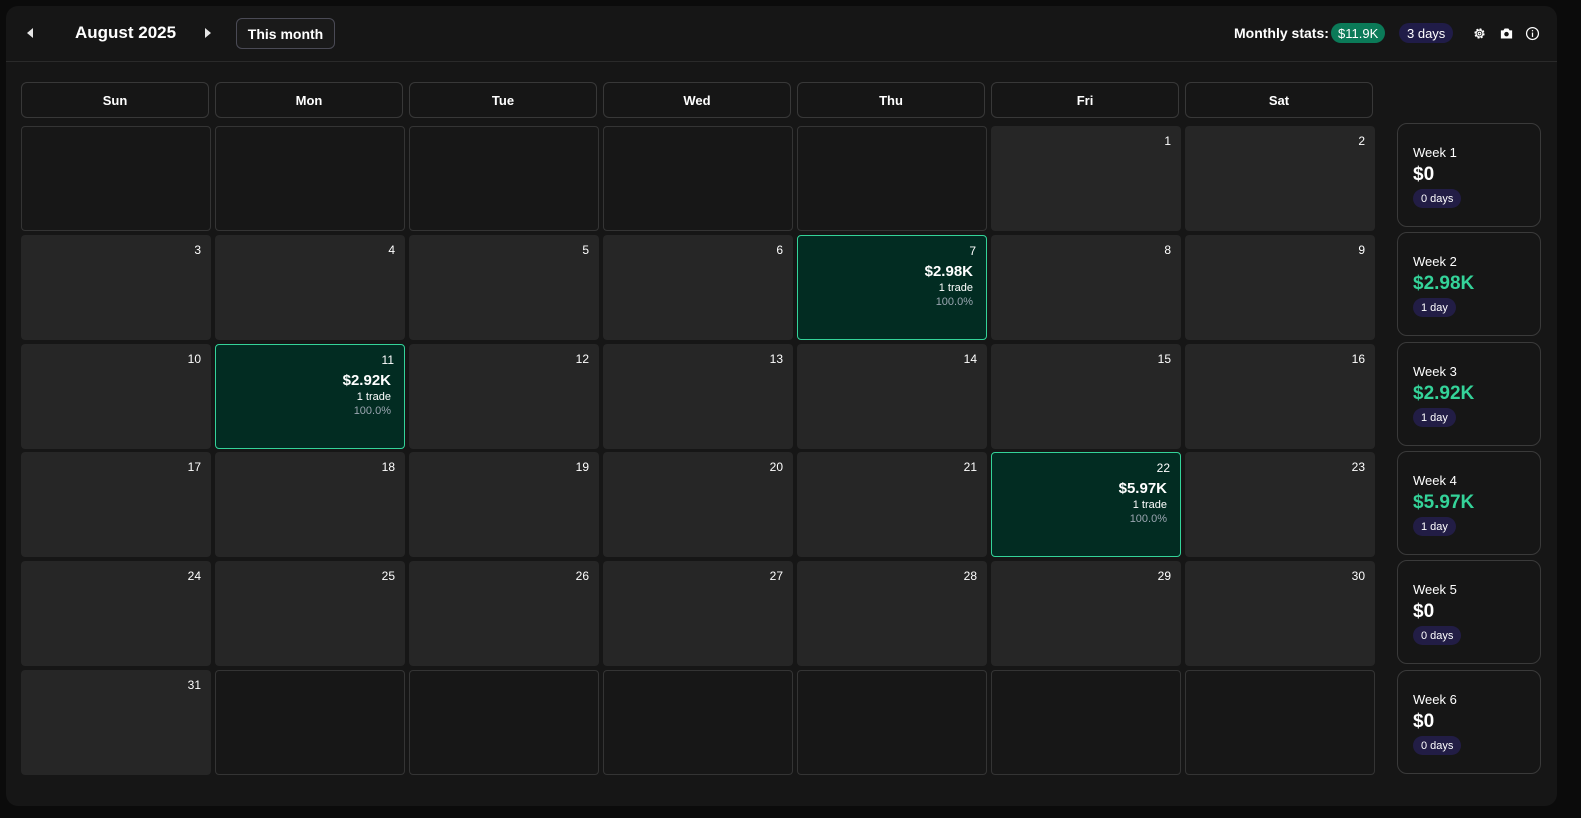 The height and width of the screenshot is (818, 1581). What do you see at coordinates (1435, 152) in the screenshot?
I see `week-label: Week 1` at bounding box center [1435, 152].